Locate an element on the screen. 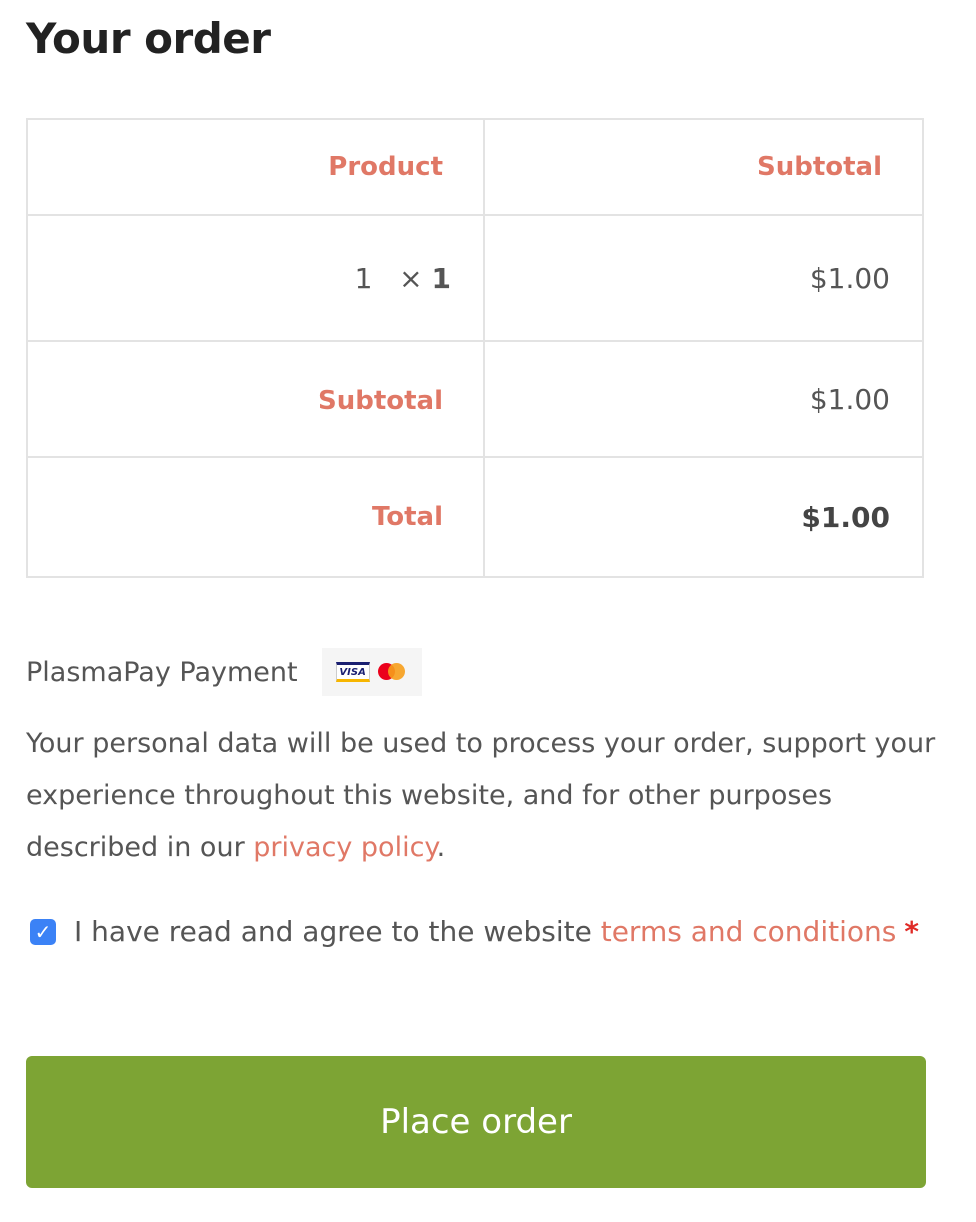 Image resolution: width=976 pixels, height=1222 pixels. table-row: 1 × 1 $1.00 is located at coordinates (475, 278).